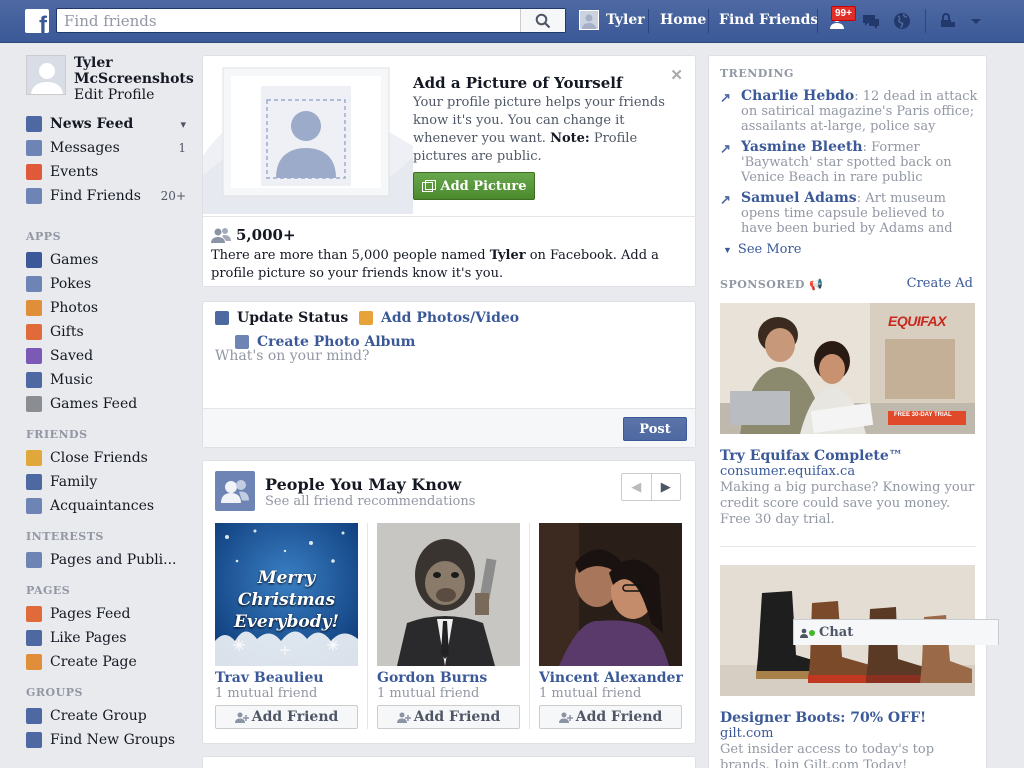 This screenshot has height=768, width=1024. Describe the element at coordinates (106, 308) in the screenshot. I see `sidebar-item-photos: Photos` at that location.